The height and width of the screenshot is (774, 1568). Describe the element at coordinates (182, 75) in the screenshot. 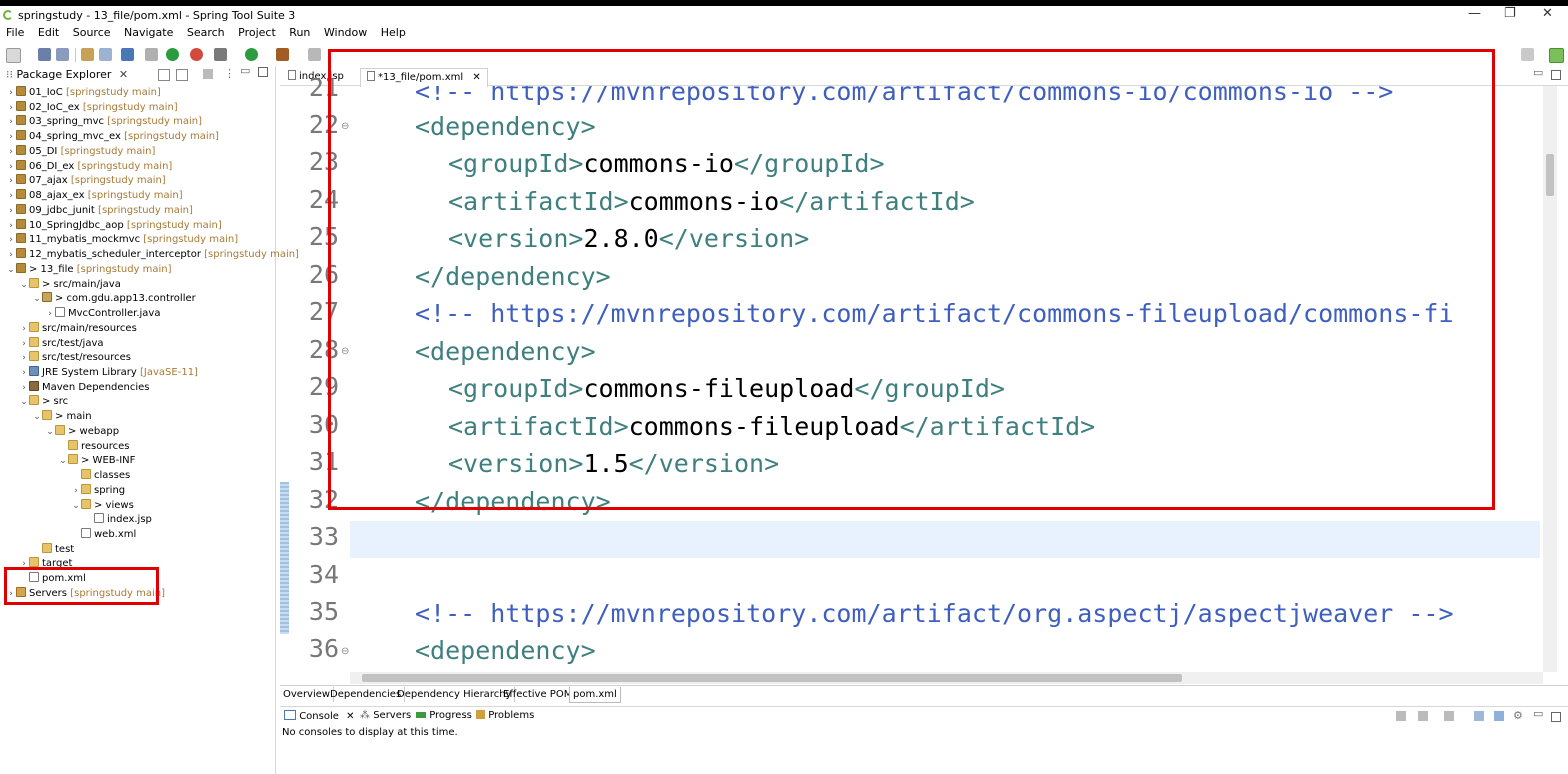

I see `link-editor-icon` at that location.